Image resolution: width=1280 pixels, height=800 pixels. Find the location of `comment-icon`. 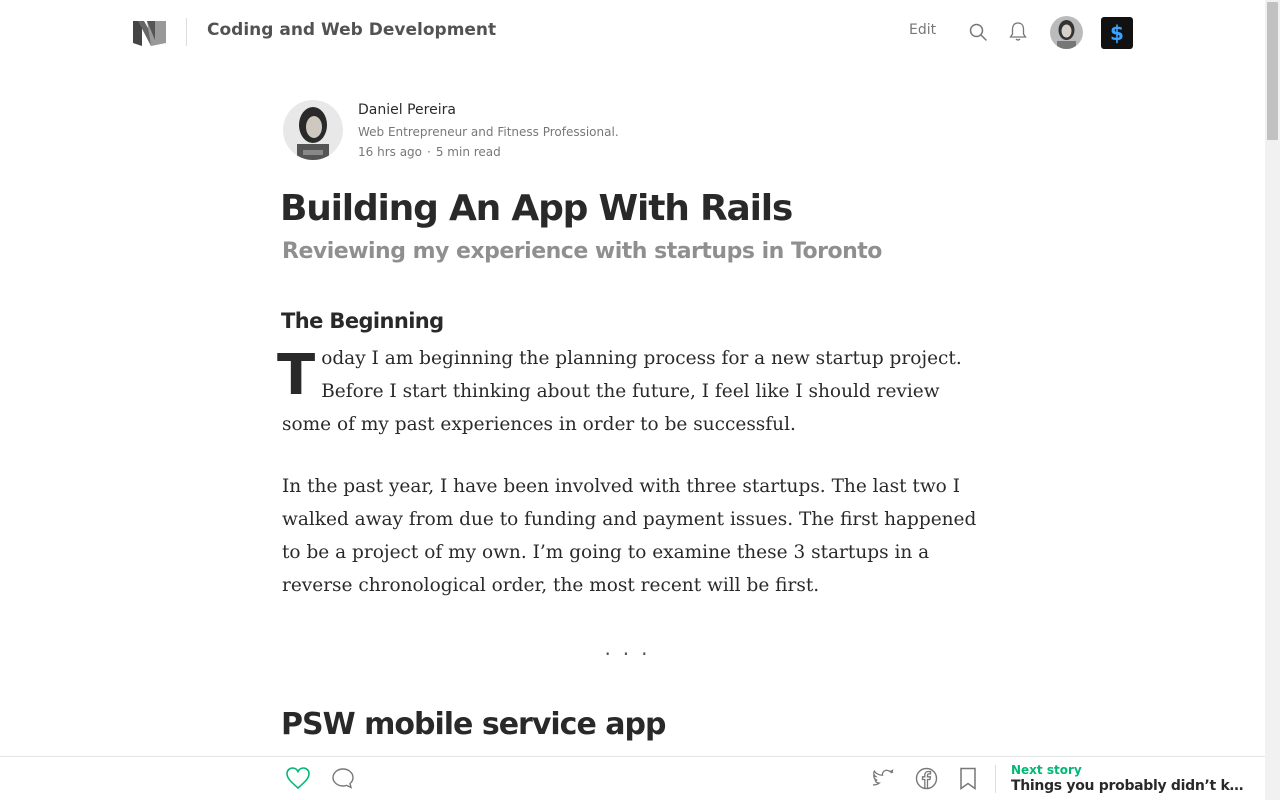

comment-icon is located at coordinates (343, 778).